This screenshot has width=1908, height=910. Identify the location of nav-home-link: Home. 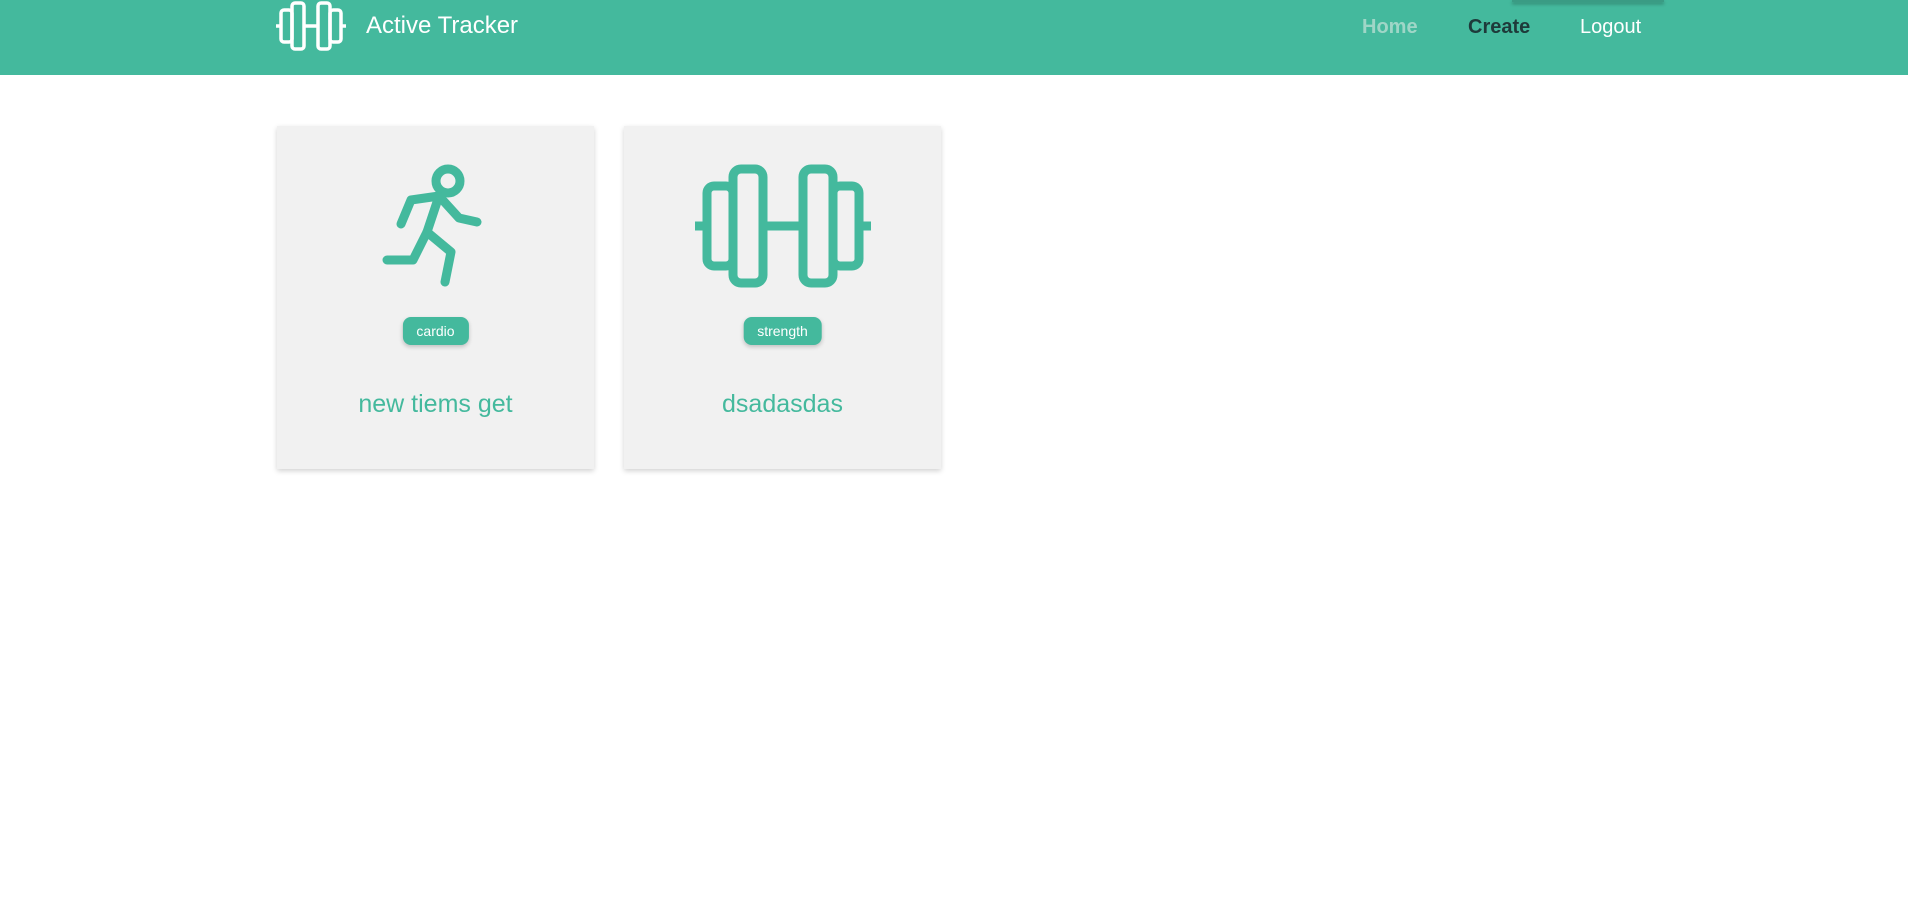
(1390, 27).